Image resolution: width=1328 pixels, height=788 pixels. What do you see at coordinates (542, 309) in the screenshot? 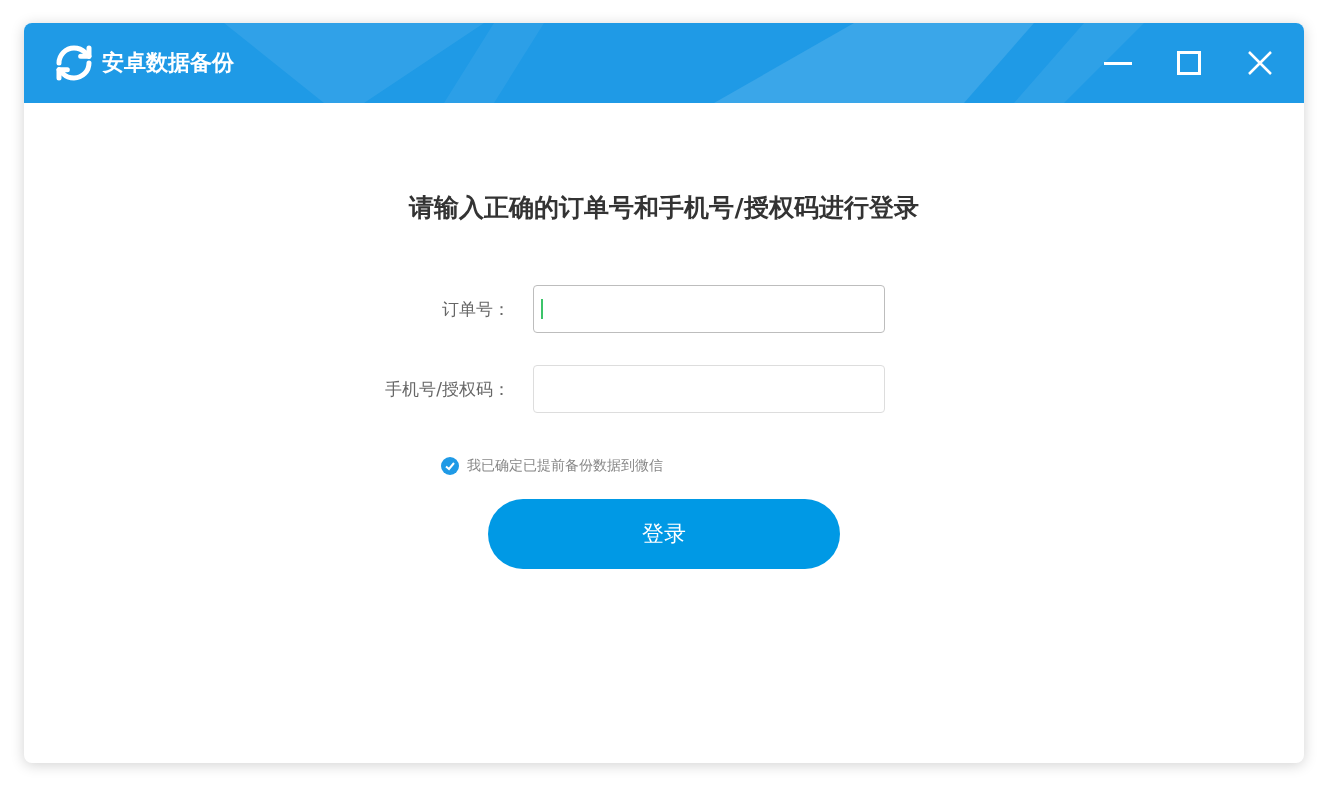
I see `text-cursor` at bounding box center [542, 309].